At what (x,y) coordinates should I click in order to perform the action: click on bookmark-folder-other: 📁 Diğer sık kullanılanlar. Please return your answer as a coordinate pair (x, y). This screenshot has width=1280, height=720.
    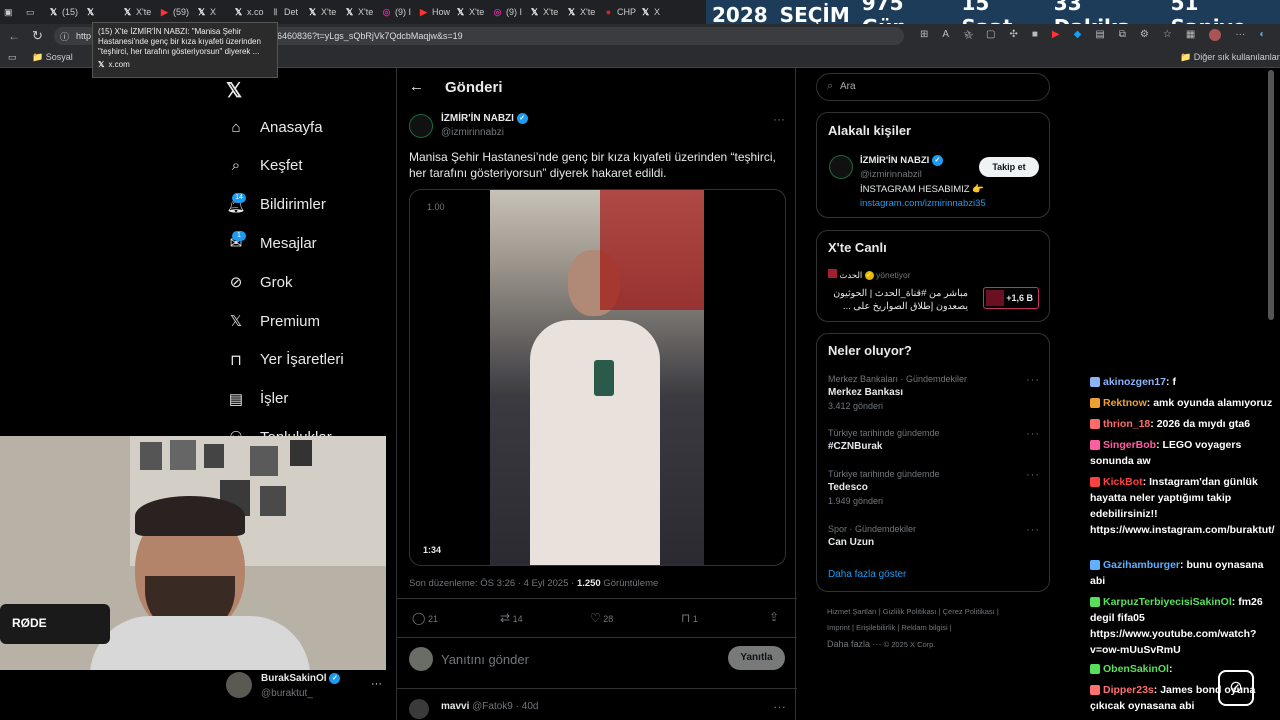
    Looking at the image, I should click on (1230, 57).